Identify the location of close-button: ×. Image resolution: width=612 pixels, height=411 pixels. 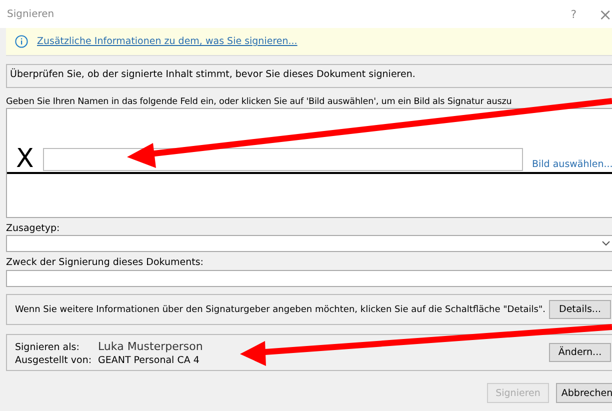
(602, 14).